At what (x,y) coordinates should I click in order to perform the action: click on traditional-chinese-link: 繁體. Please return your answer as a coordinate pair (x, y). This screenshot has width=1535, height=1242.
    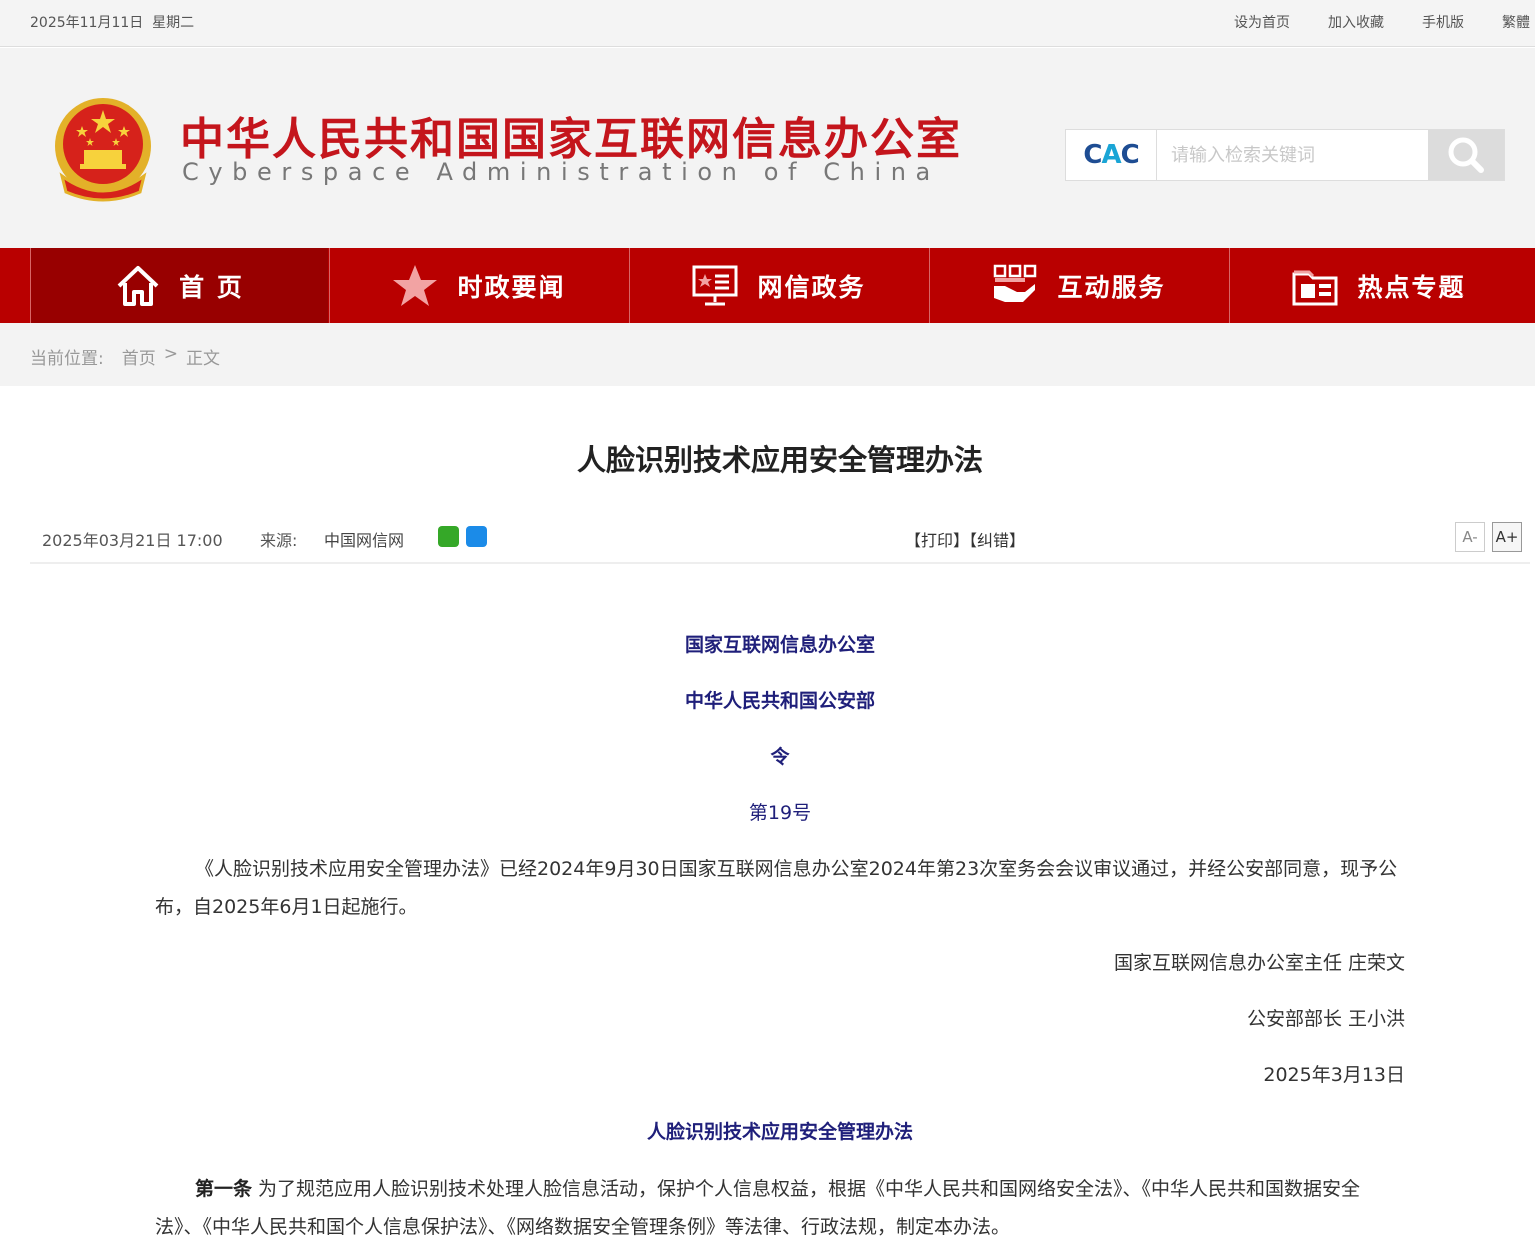
    Looking at the image, I should click on (1516, 22).